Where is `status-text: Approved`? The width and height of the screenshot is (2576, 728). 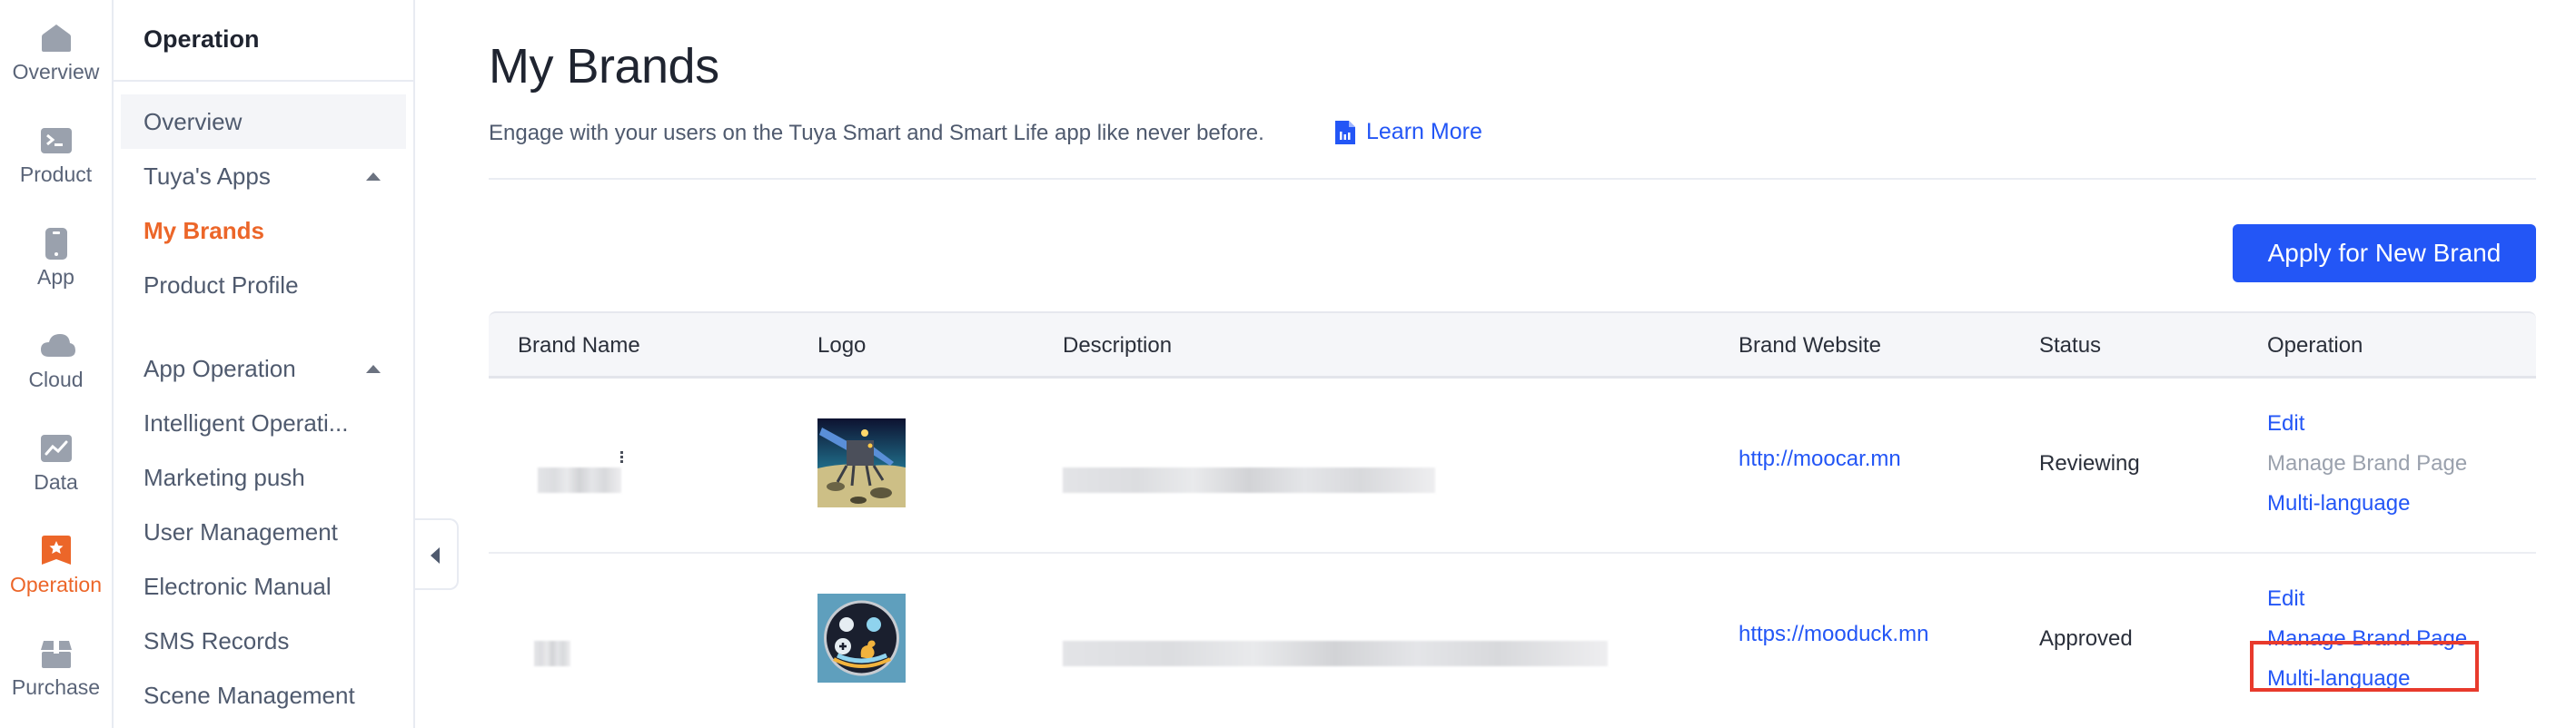 status-text: Approved is located at coordinates (2086, 638).